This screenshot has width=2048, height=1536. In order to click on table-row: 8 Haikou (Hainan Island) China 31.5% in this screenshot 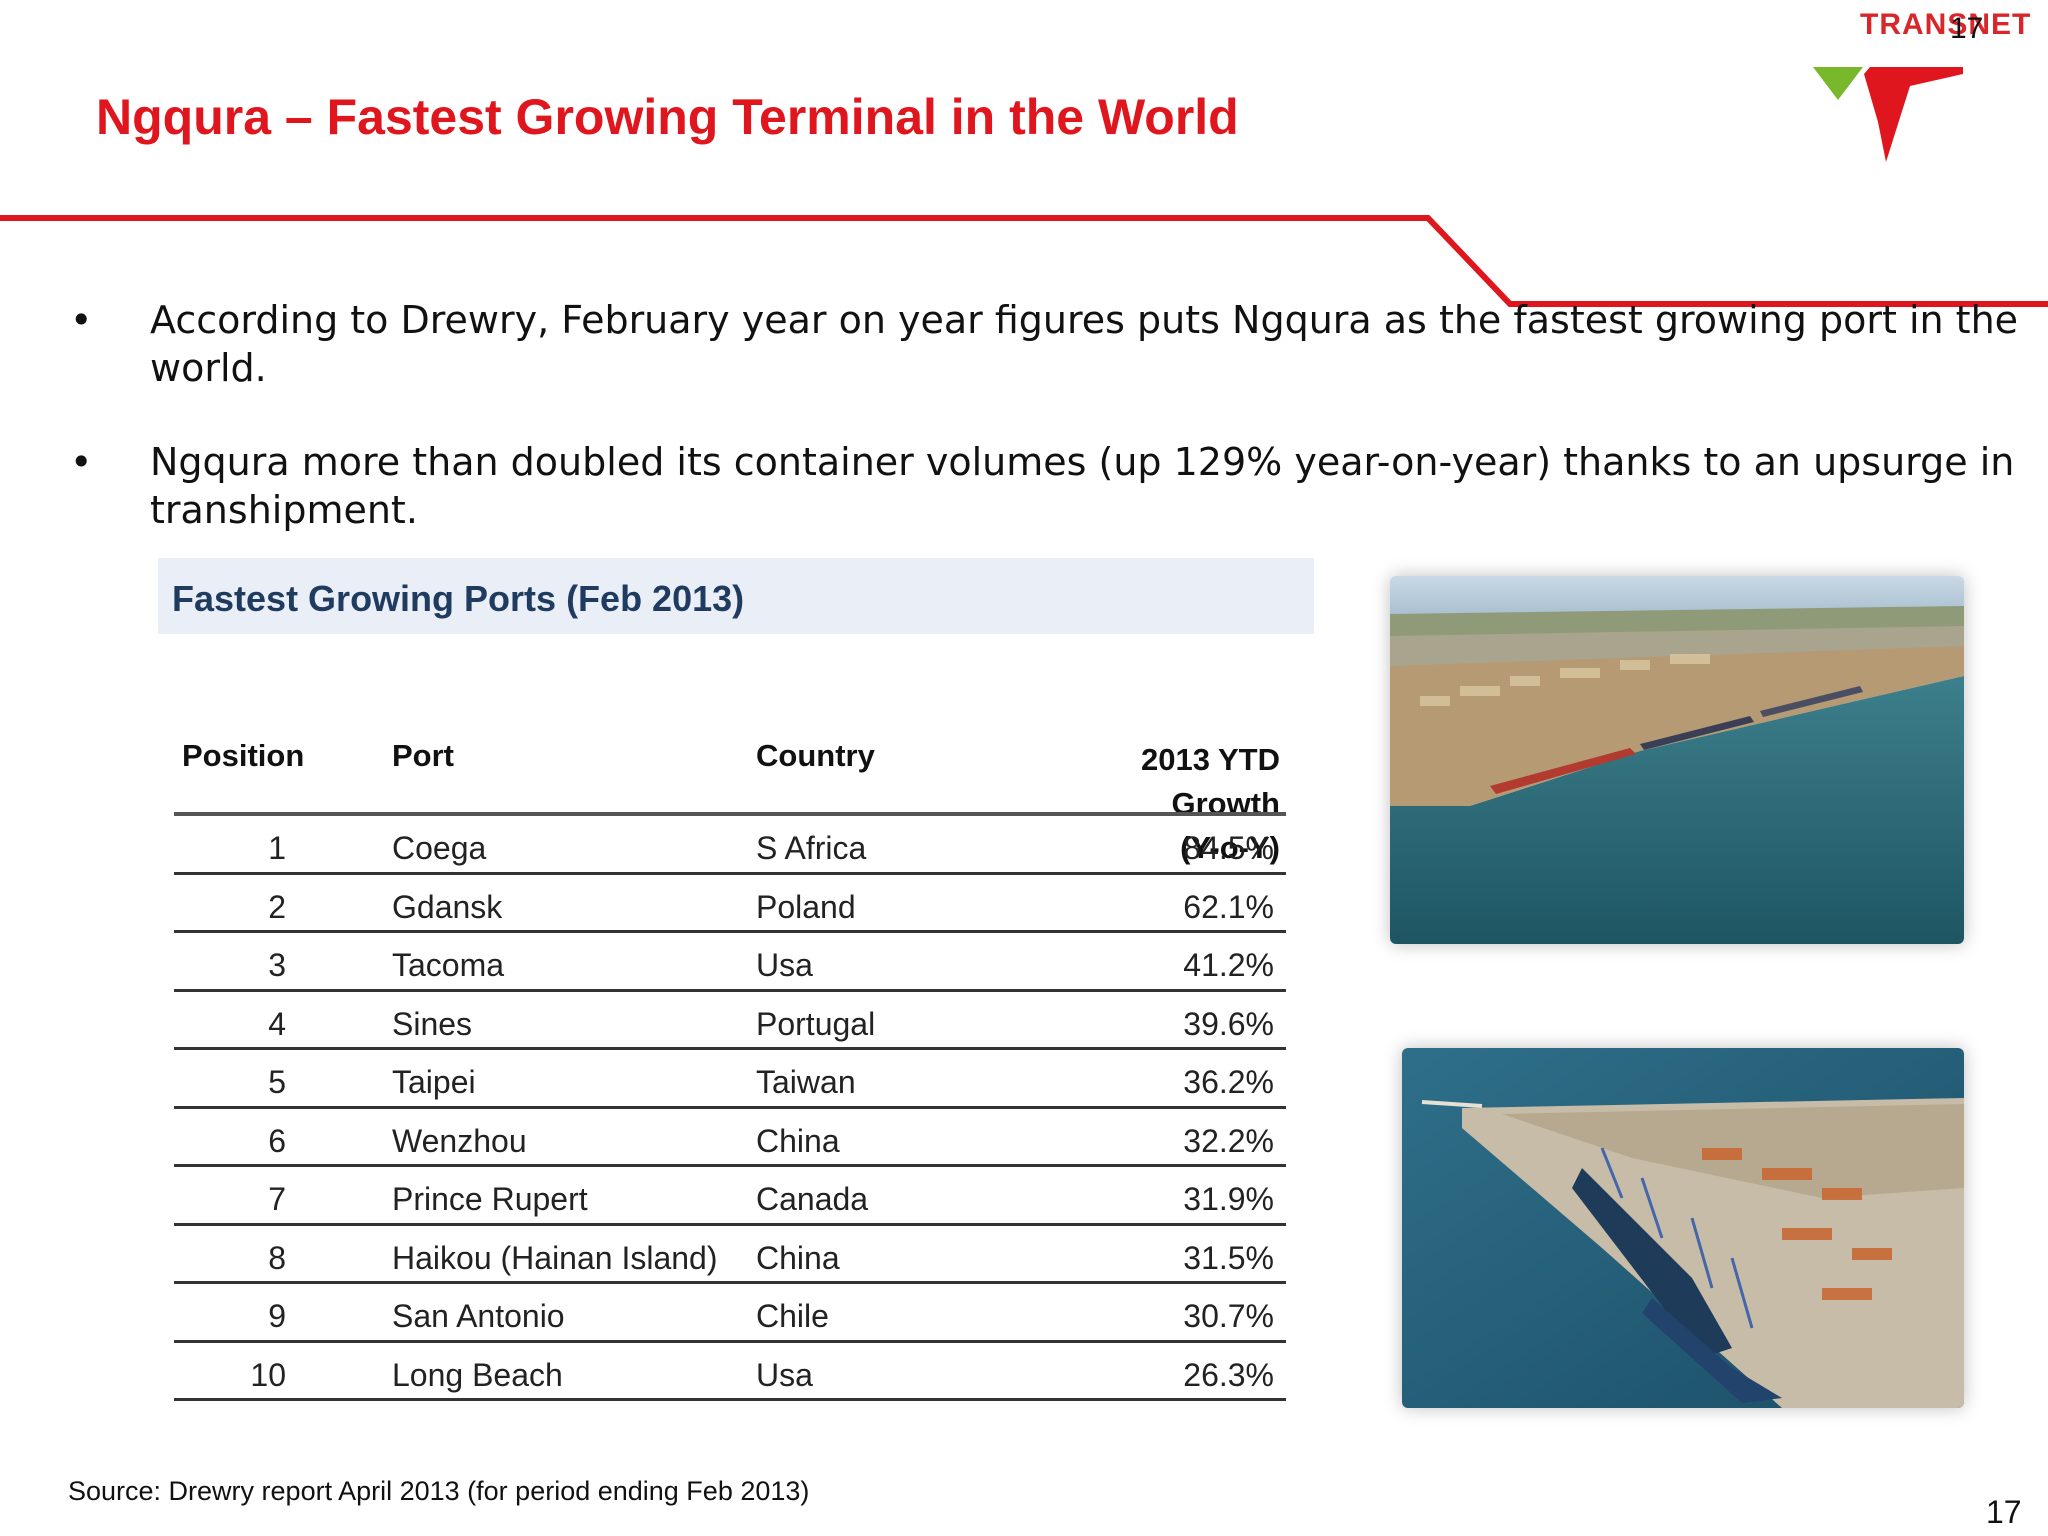, I will do `click(730, 1255)`.